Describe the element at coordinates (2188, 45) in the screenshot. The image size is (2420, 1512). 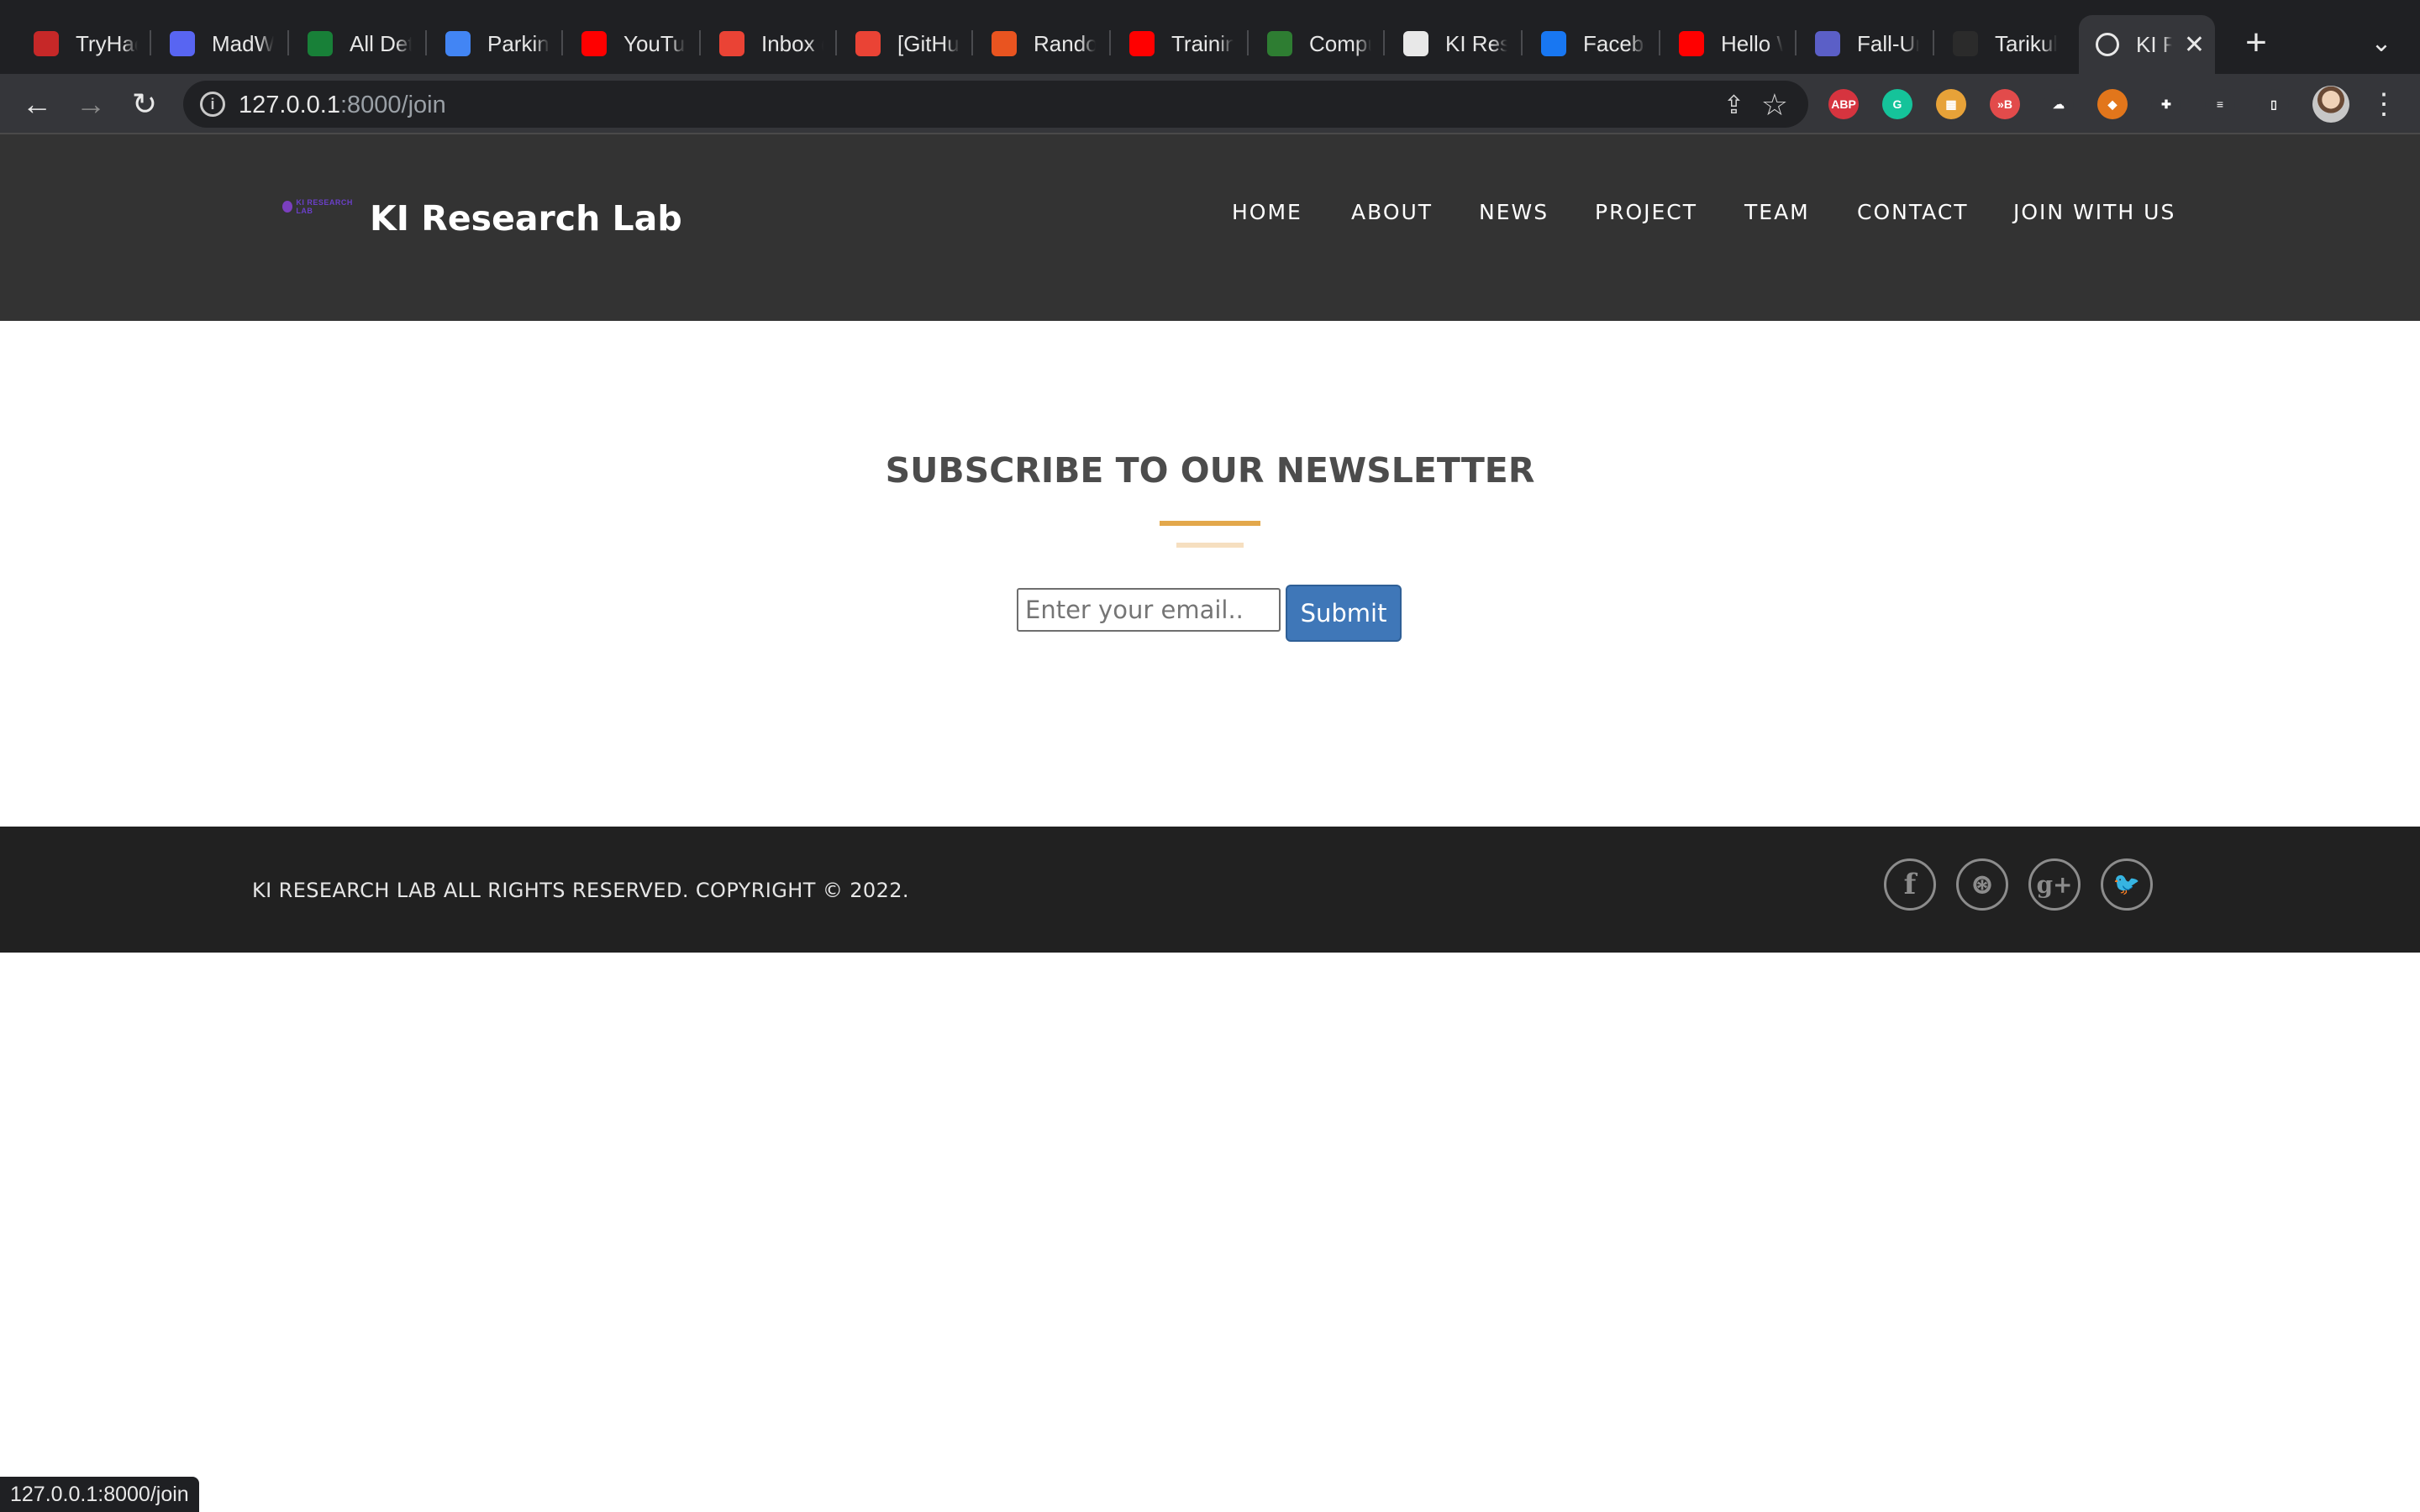
I see `close-icon: ✕` at that location.